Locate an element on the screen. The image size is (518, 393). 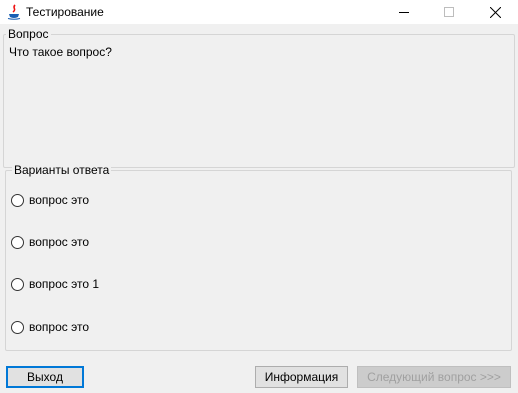
answer-option-4: вопрос это is located at coordinates (50, 327).